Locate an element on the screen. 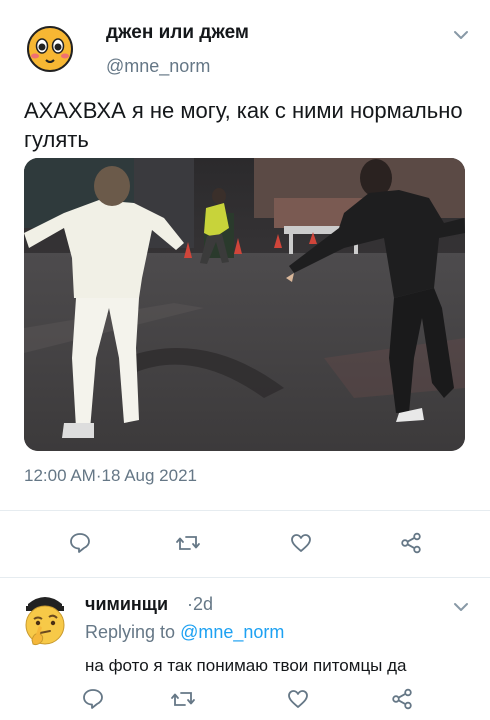  thinking-face-emoji-icon is located at coordinates (45, 621).